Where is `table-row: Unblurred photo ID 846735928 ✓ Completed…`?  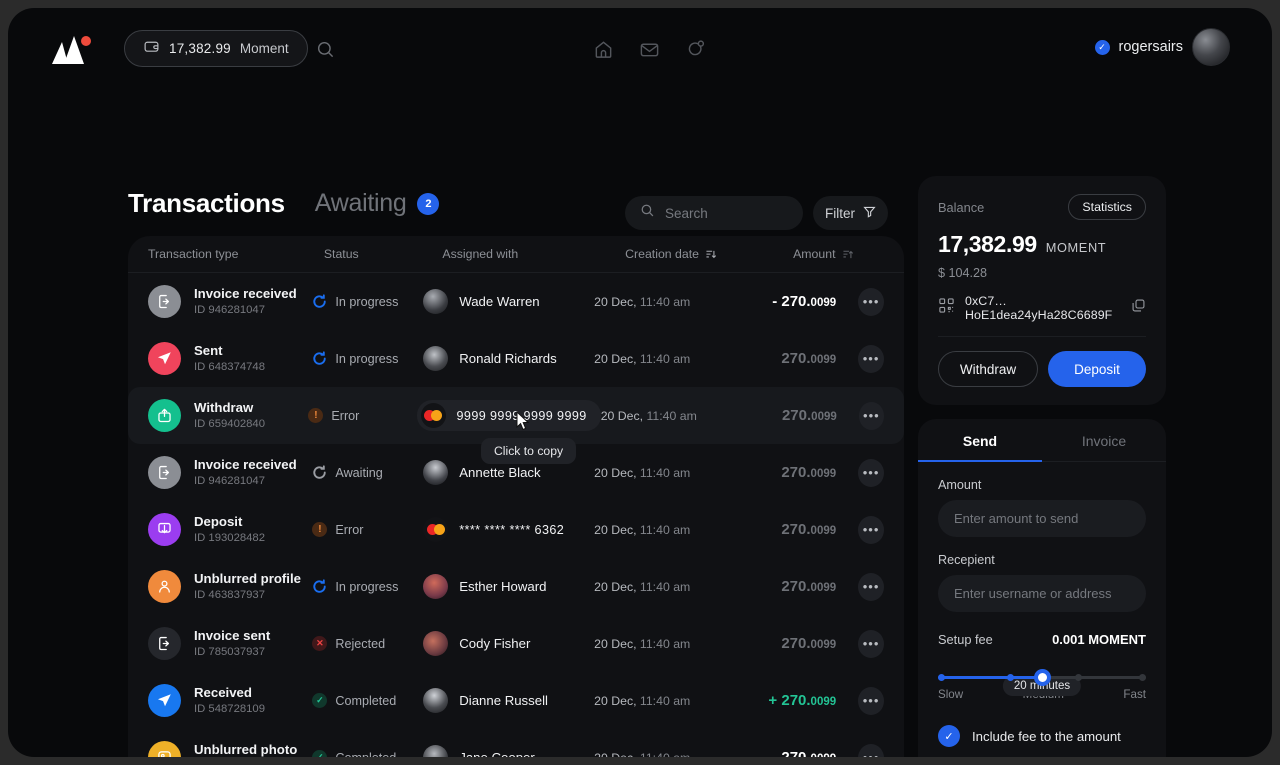
table-row: Unblurred photo ID 846735928 ✓ Completed… is located at coordinates (516, 743).